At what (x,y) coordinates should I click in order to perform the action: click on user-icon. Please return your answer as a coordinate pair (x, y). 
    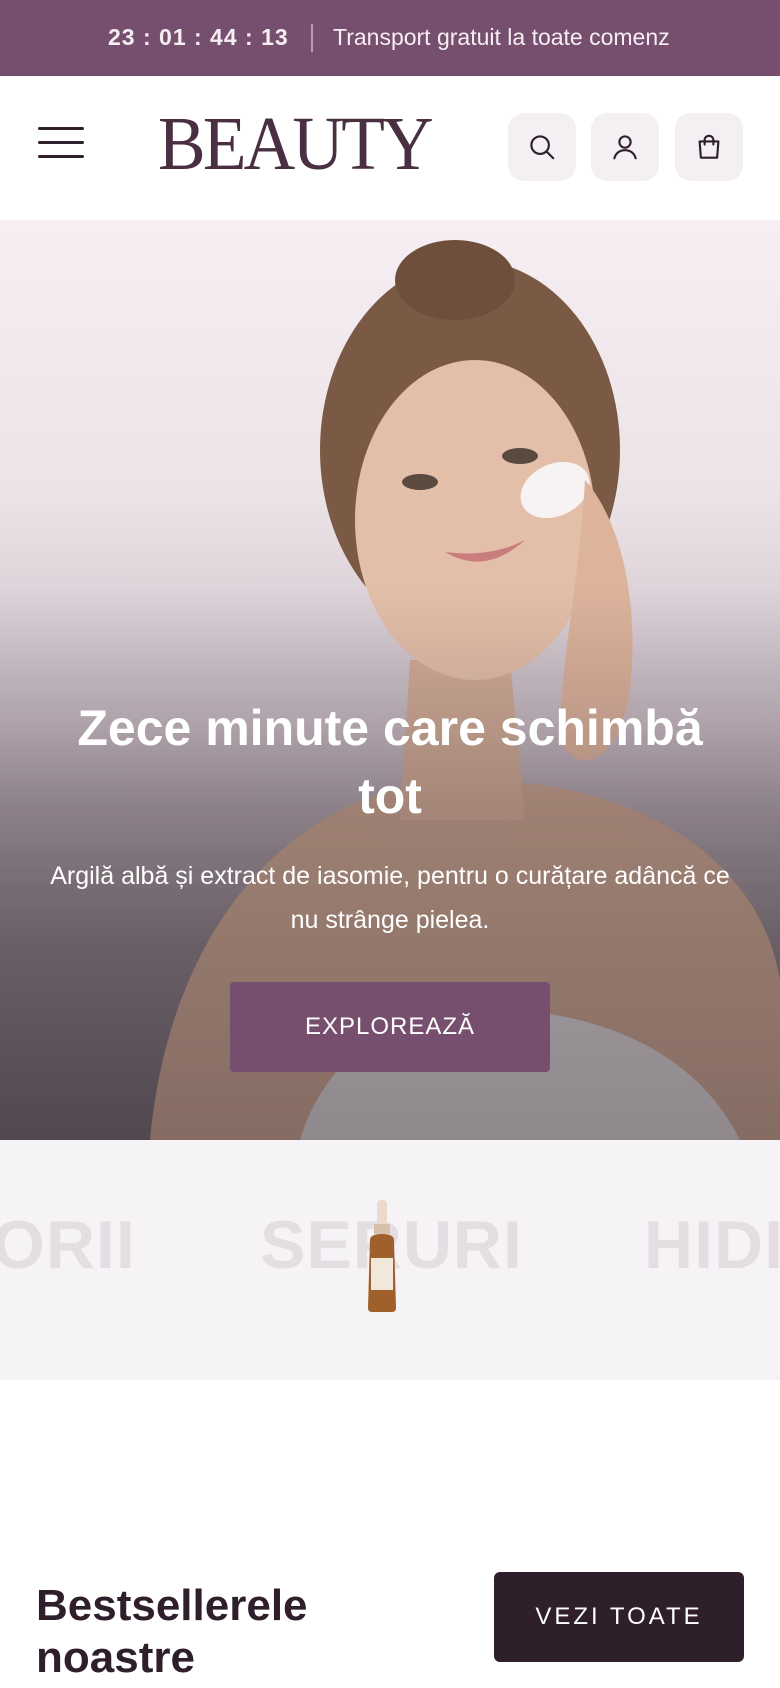
    Looking at the image, I should click on (625, 147).